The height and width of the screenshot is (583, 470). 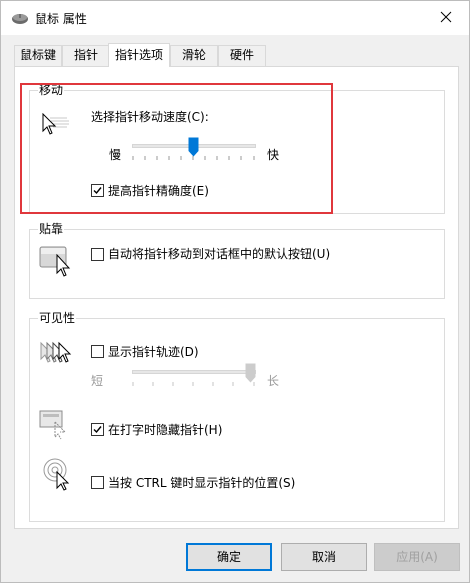 I want to click on title-bar: 鼠标 属性, so click(x=235, y=18).